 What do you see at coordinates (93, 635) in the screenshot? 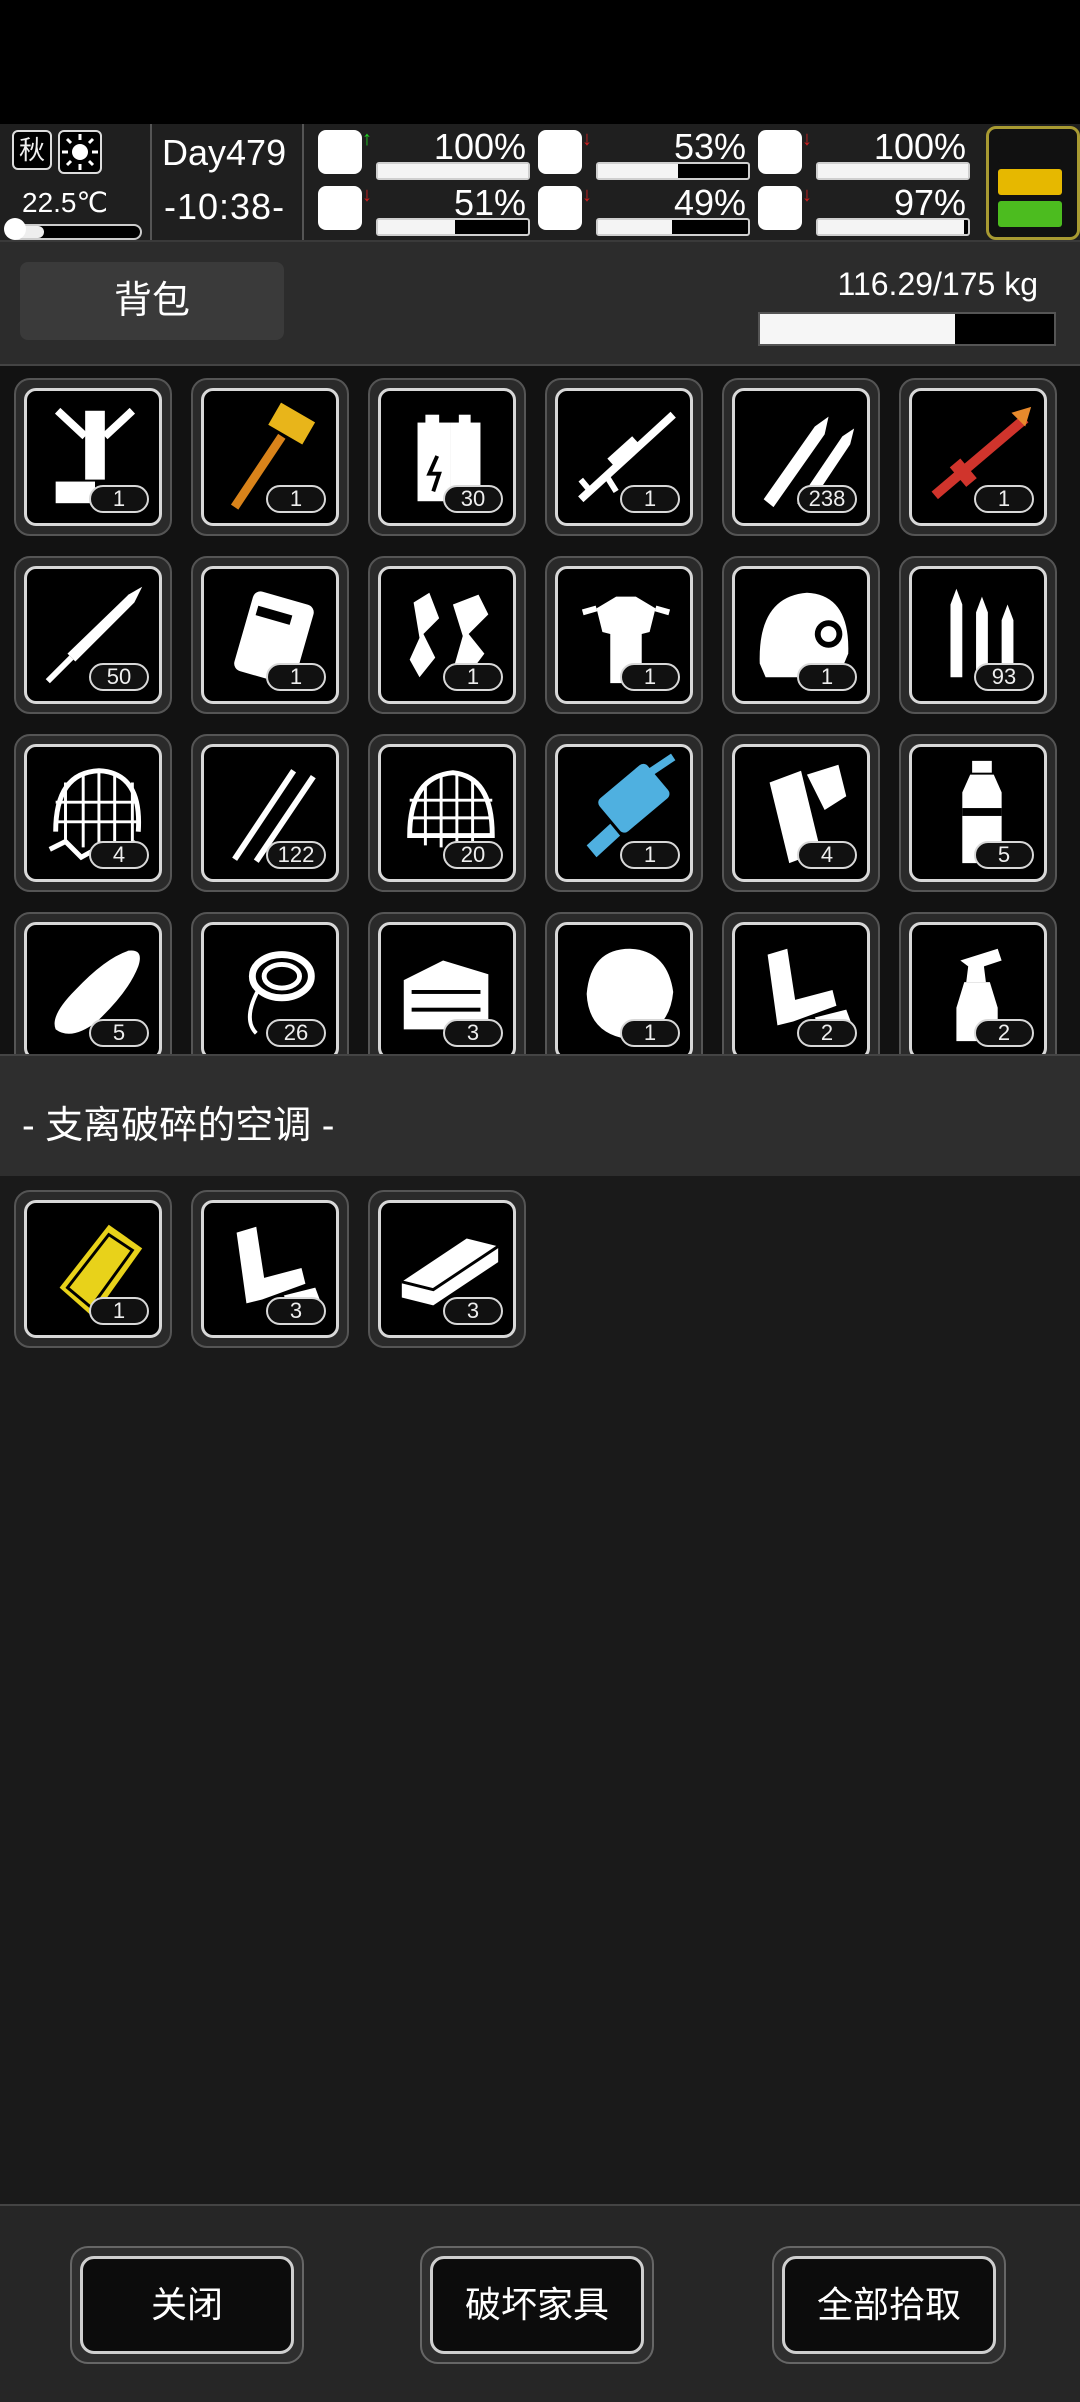
I see `item-slot: 50` at bounding box center [93, 635].